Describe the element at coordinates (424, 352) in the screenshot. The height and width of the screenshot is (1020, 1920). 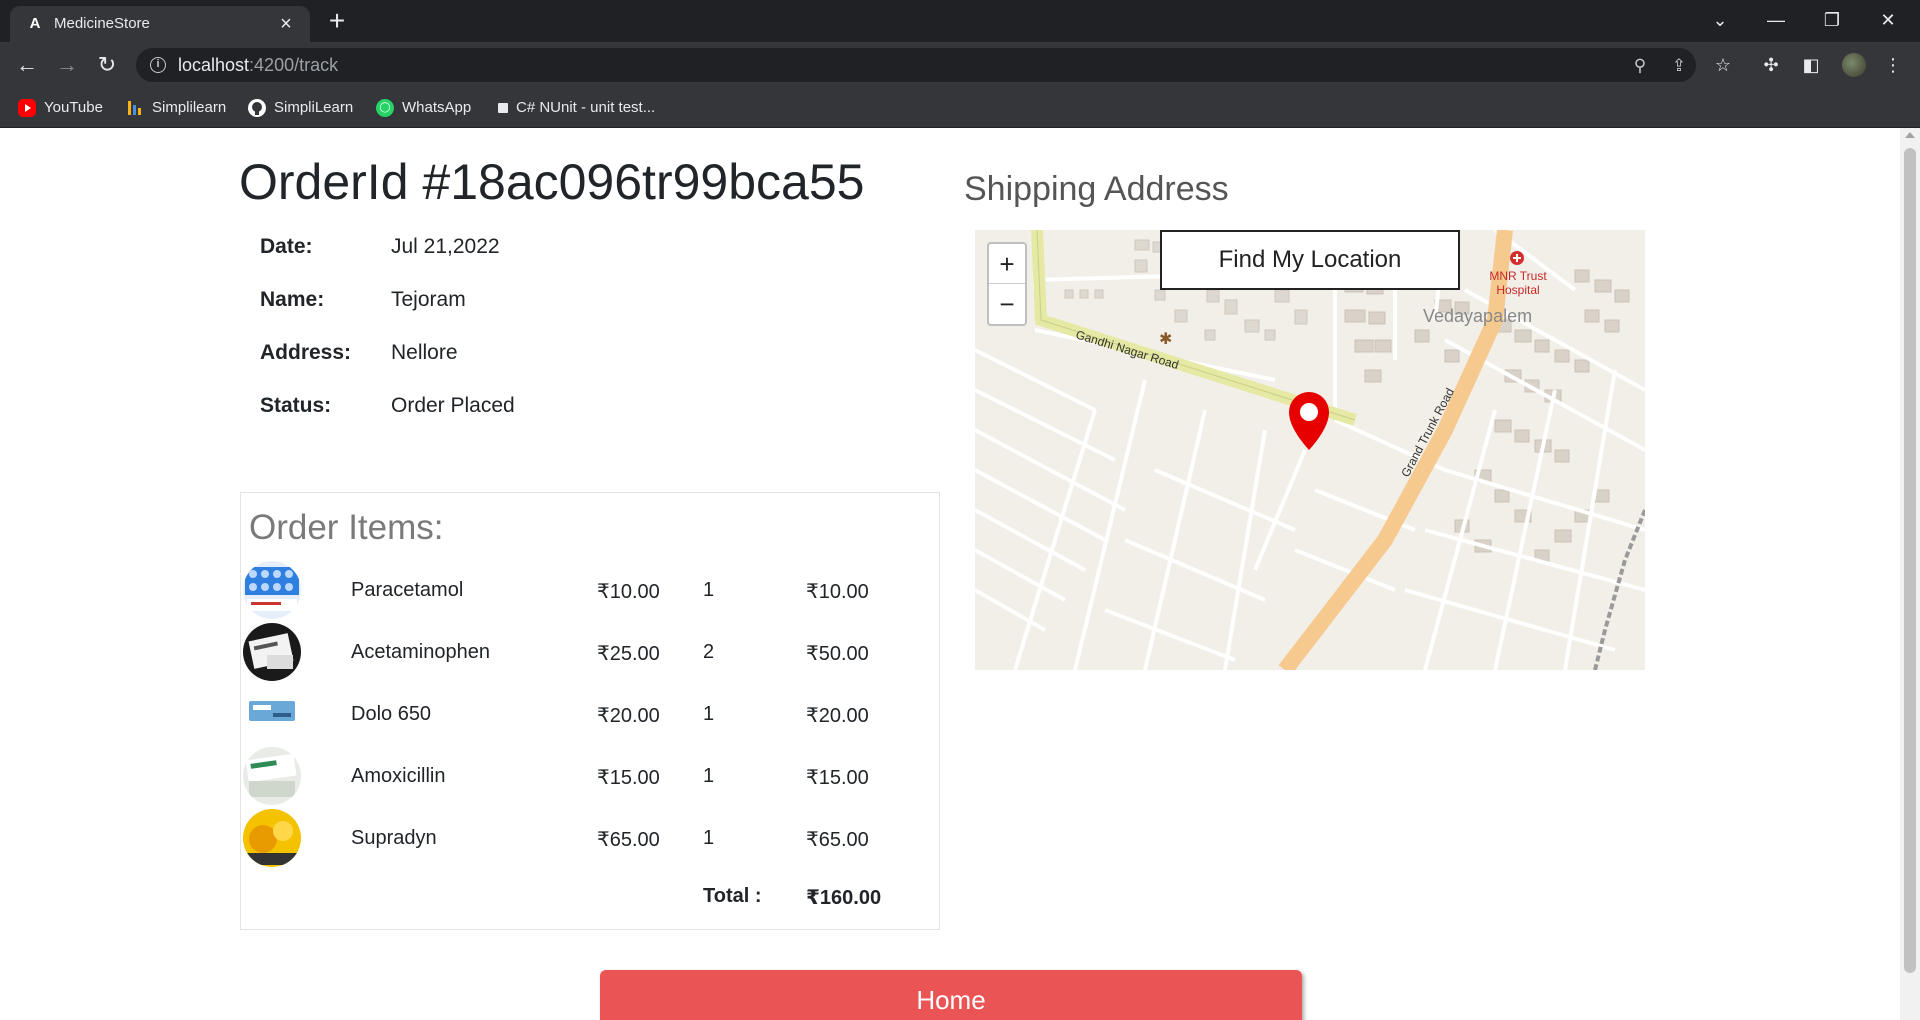
I see `address-value: Nellore` at that location.